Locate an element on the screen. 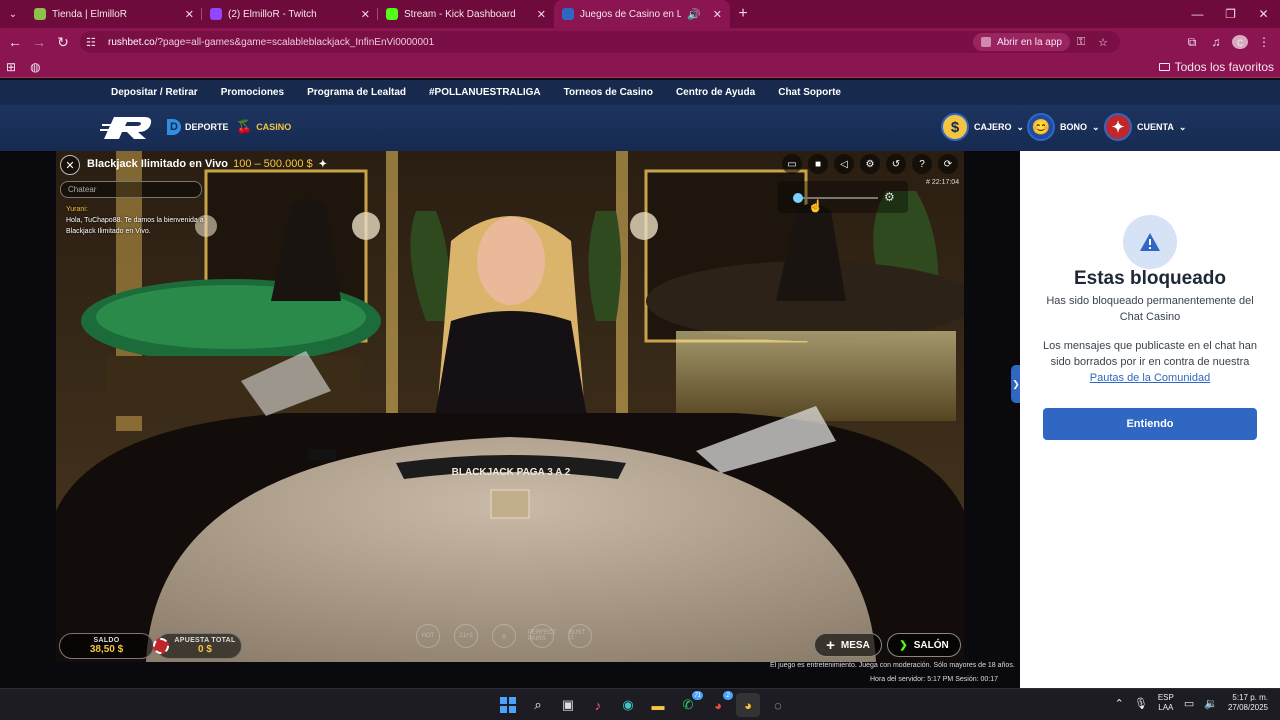  arrow-right-icon: ❯ is located at coordinates (903, 645).